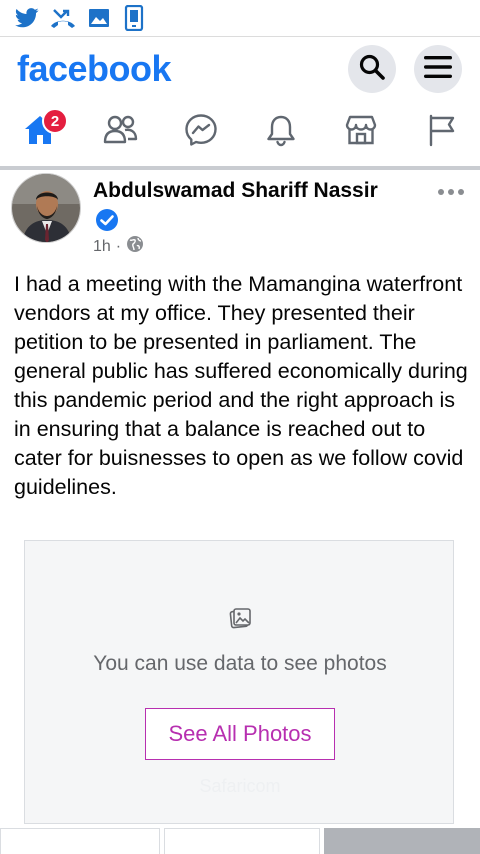 Image resolution: width=480 pixels, height=854 pixels. I want to click on tab-friends, so click(121, 132).